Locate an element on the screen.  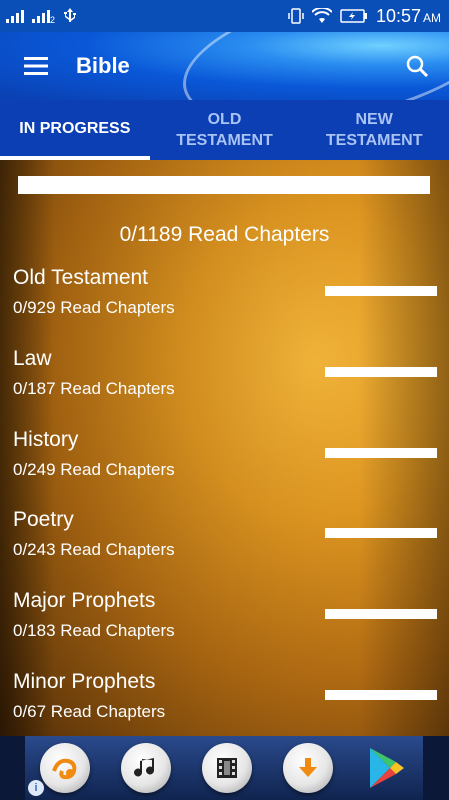
app-title: Bible is located at coordinates (103, 65).